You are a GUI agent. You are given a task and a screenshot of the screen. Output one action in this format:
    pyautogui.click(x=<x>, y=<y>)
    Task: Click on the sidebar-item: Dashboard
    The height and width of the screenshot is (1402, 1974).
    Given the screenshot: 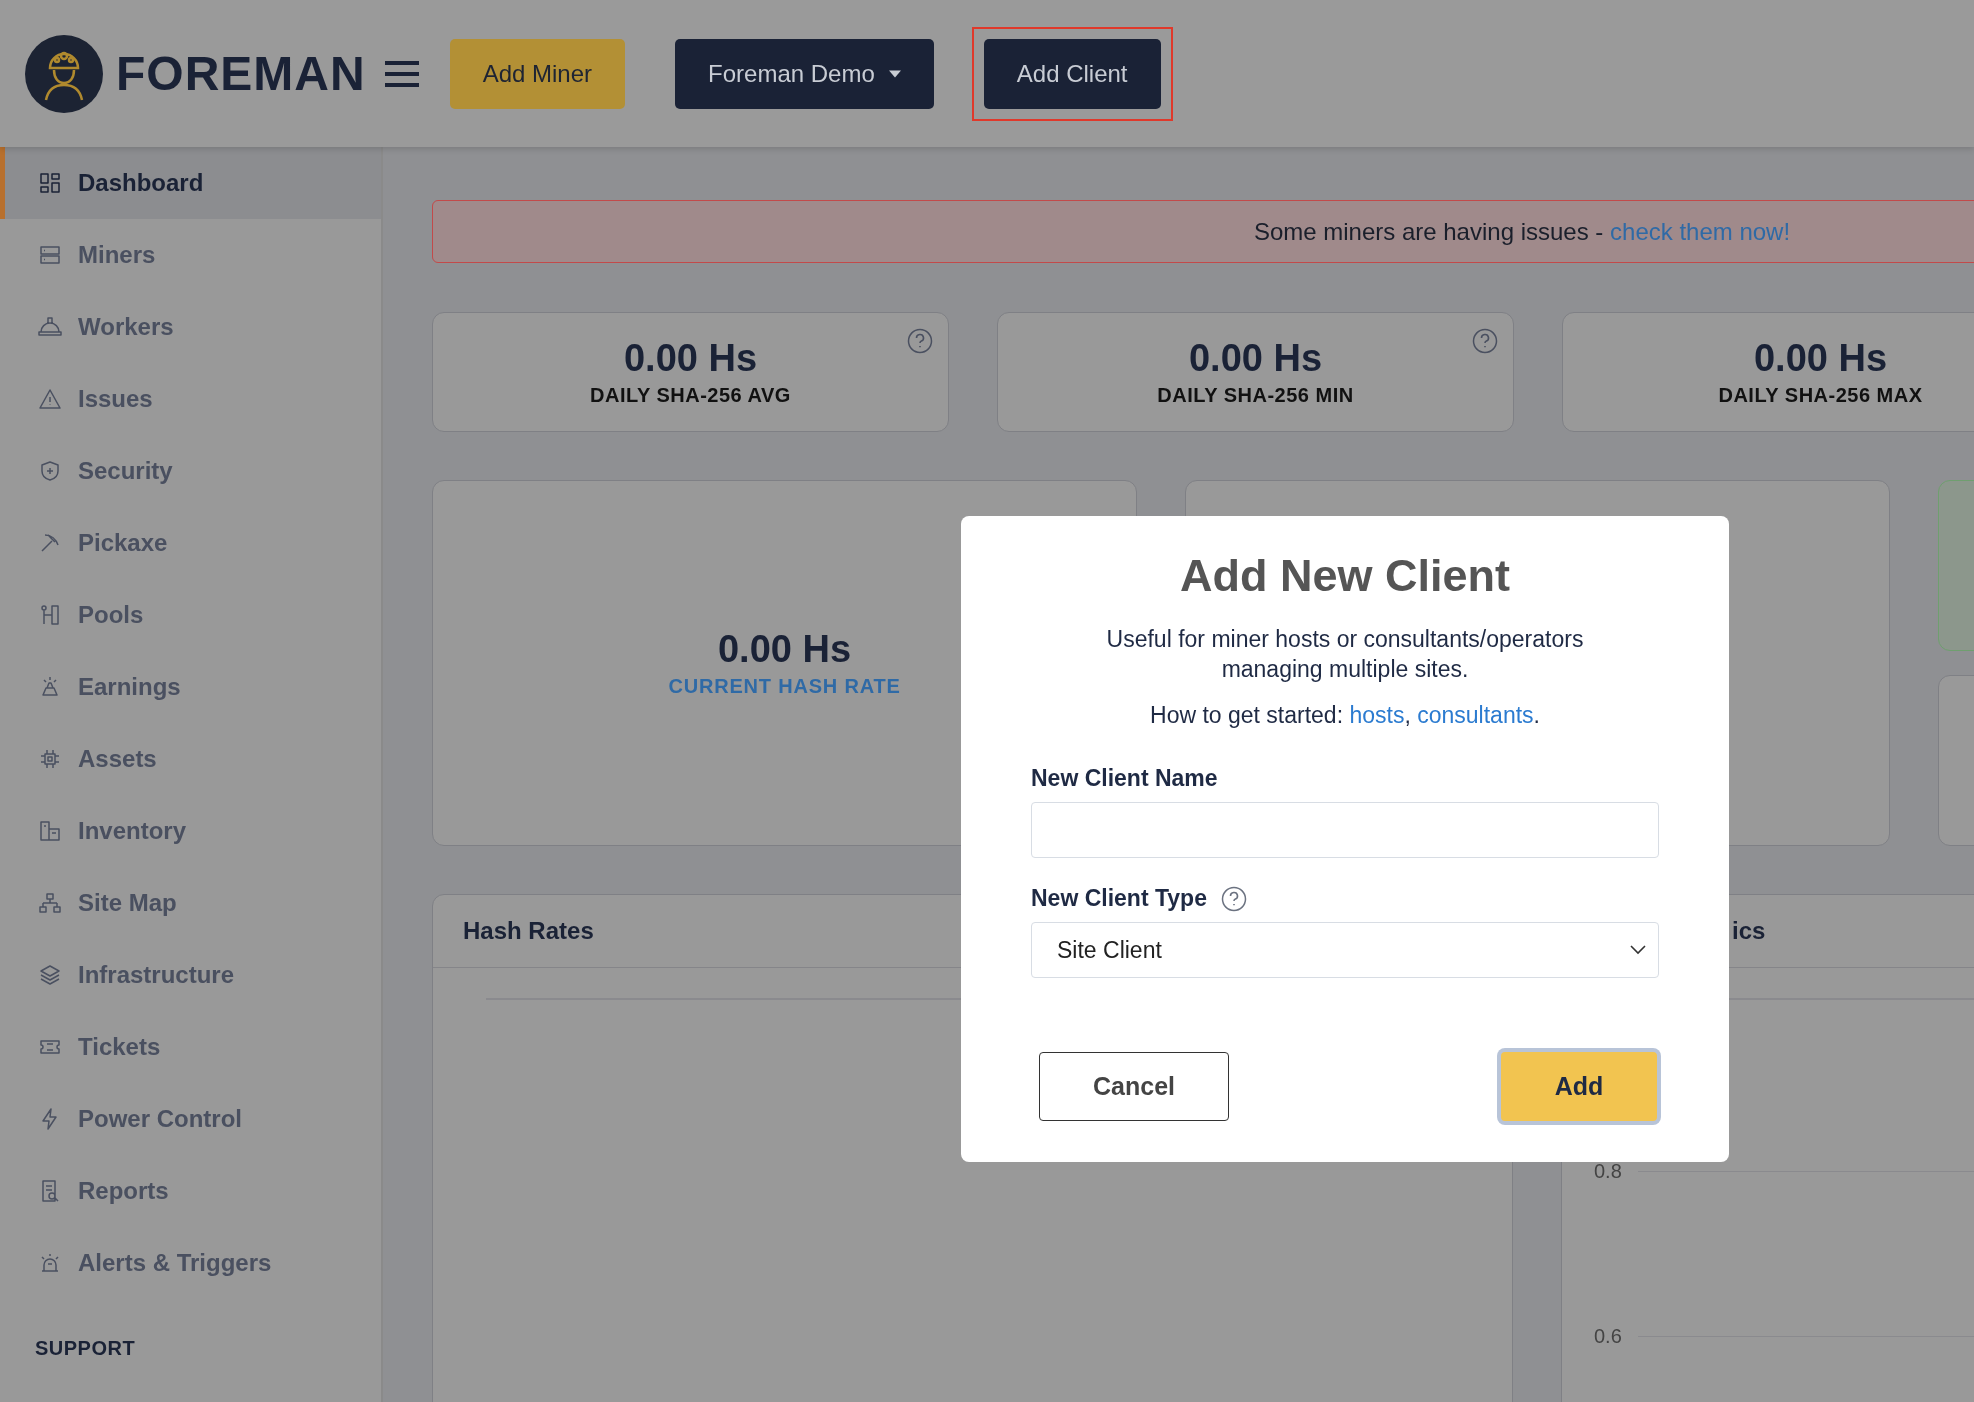 What is the action you would take?
    pyautogui.click(x=190, y=183)
    